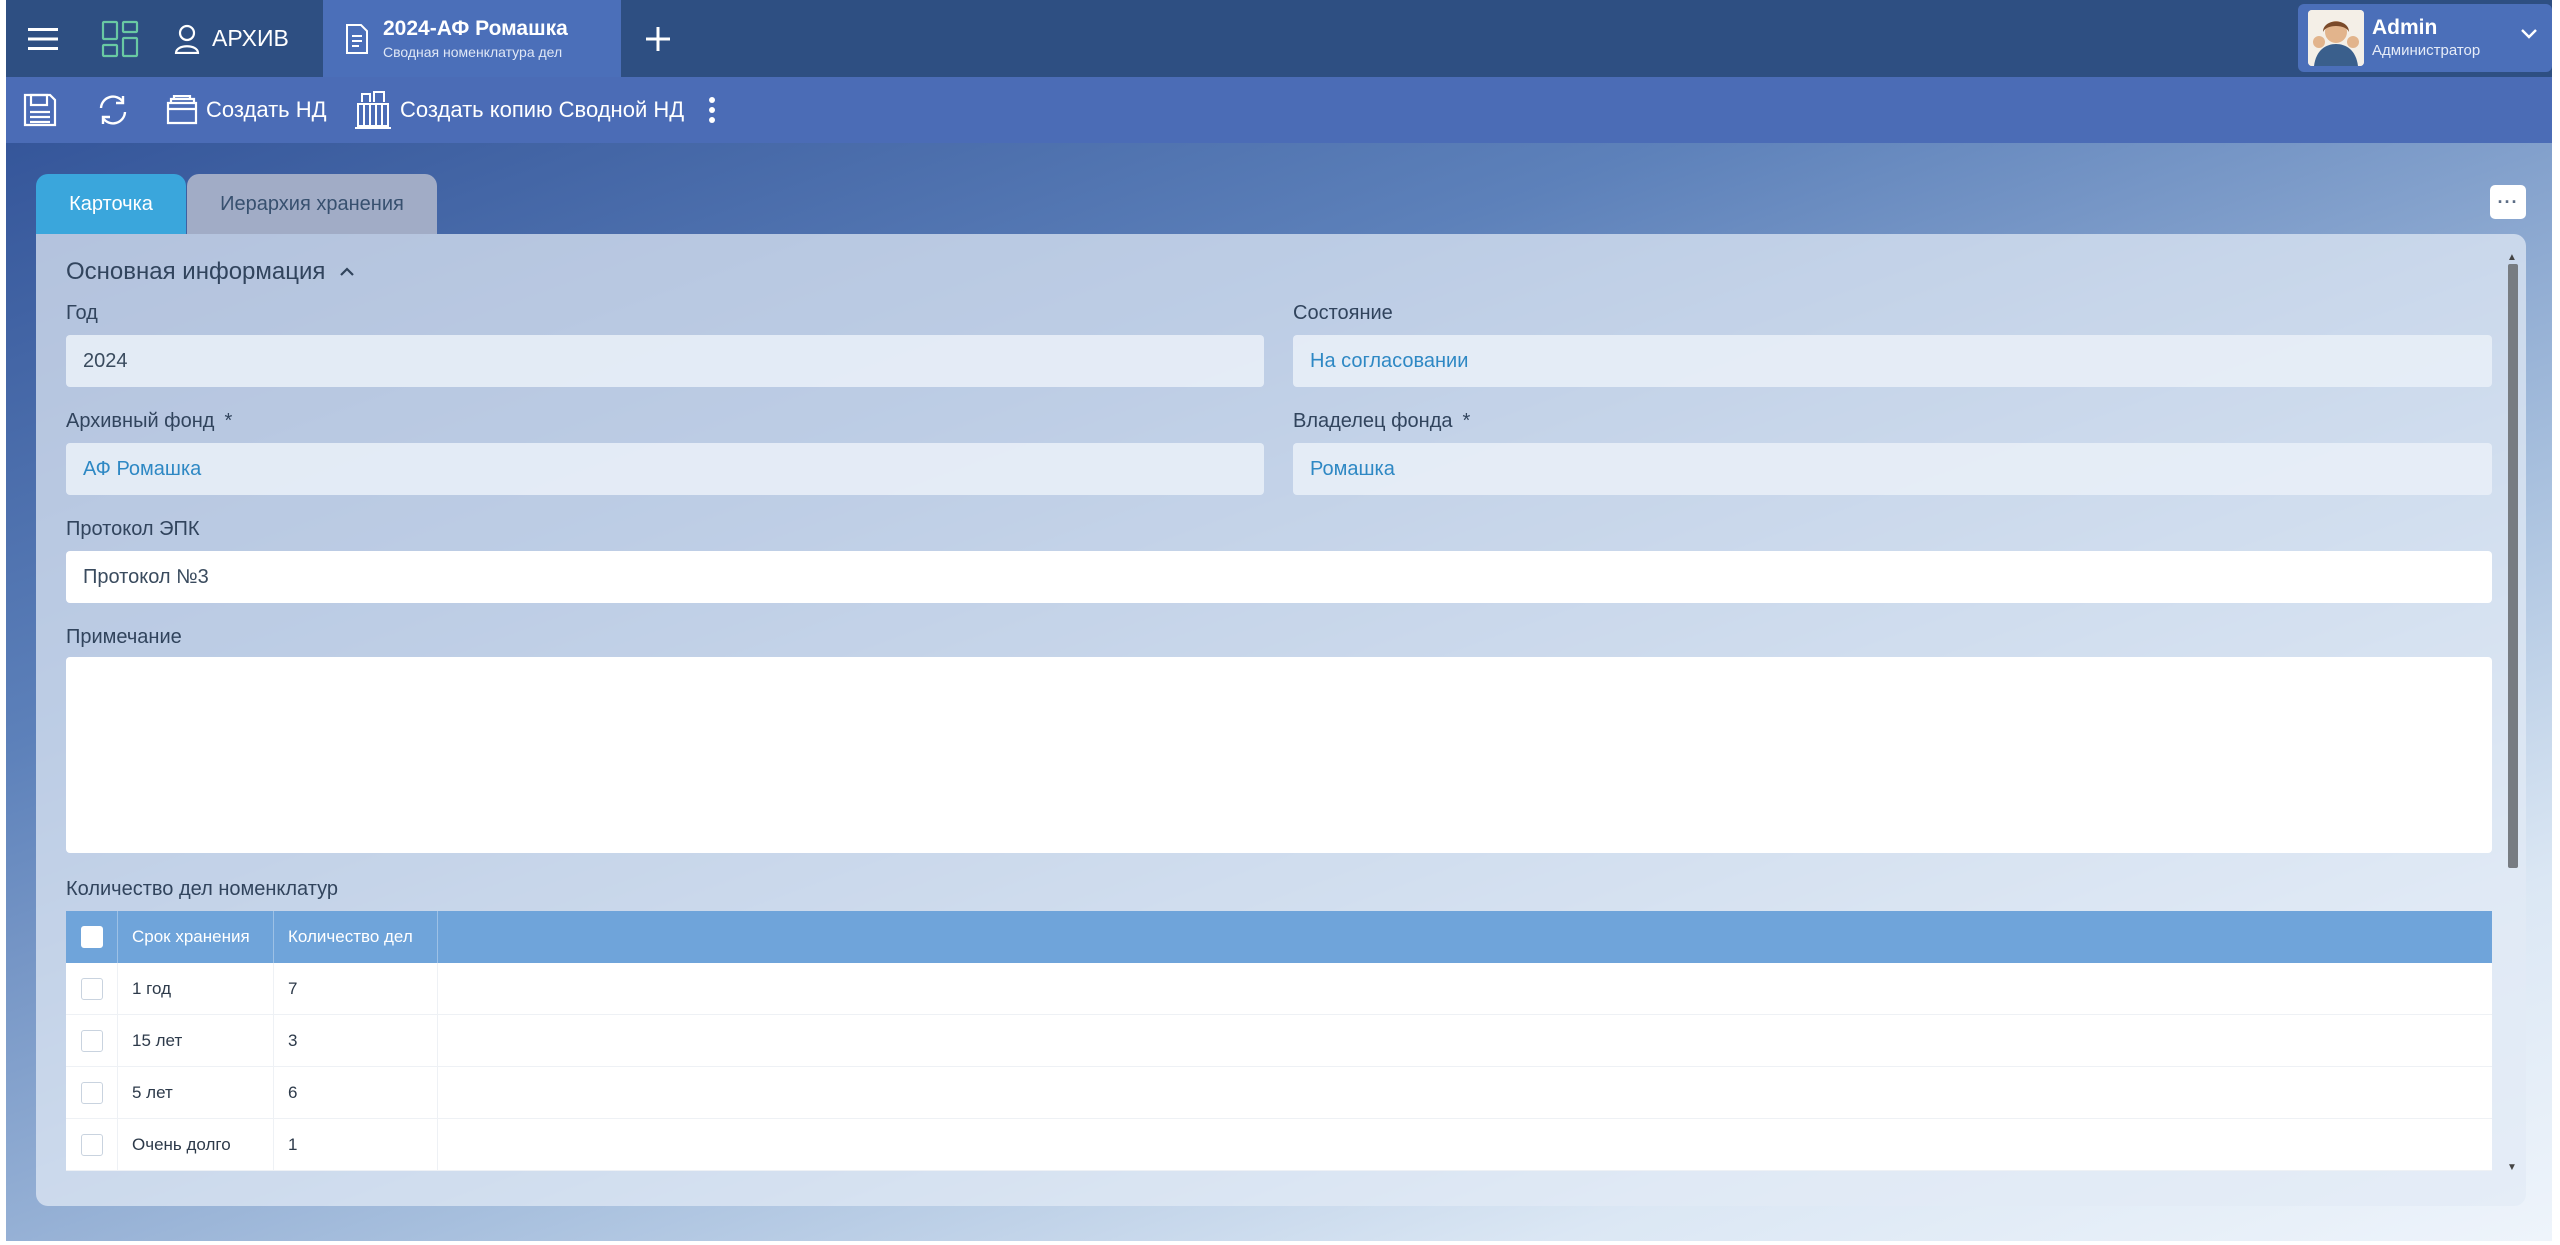 The height and width of the screenshot is (1245, 2560). Describe the element at coordinates (196, 1040) in the screenshot. I see `cell-period: 15 лет` at that location.